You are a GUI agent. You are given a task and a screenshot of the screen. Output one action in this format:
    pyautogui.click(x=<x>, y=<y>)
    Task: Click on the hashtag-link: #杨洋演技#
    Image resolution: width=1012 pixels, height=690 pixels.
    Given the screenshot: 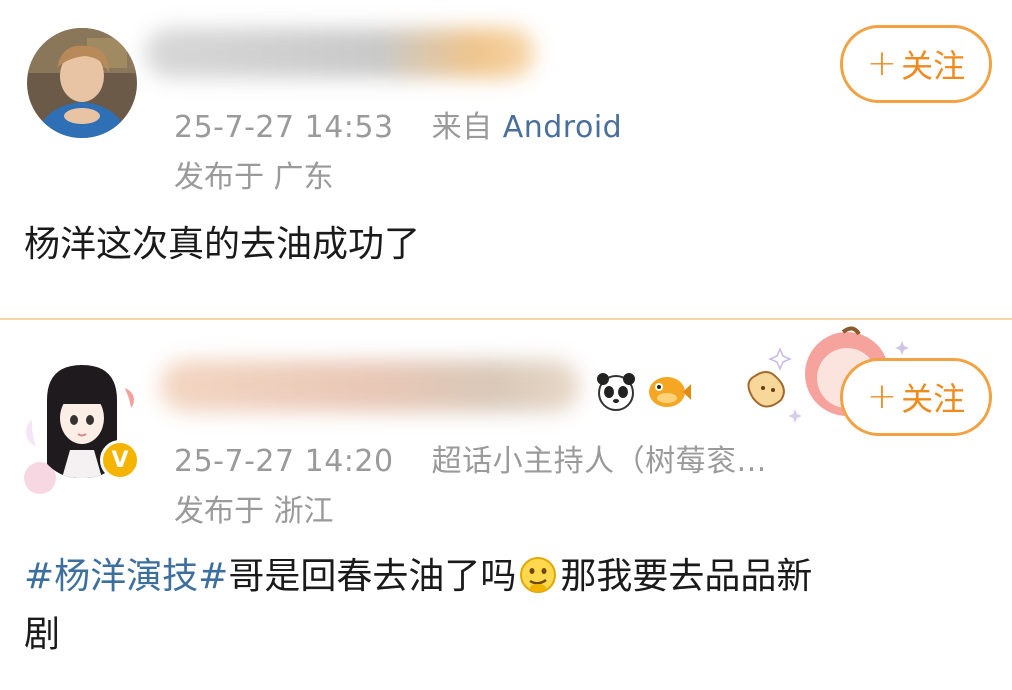 What is the action you would take?
    pyautogui.click(x=126, y=576)
    